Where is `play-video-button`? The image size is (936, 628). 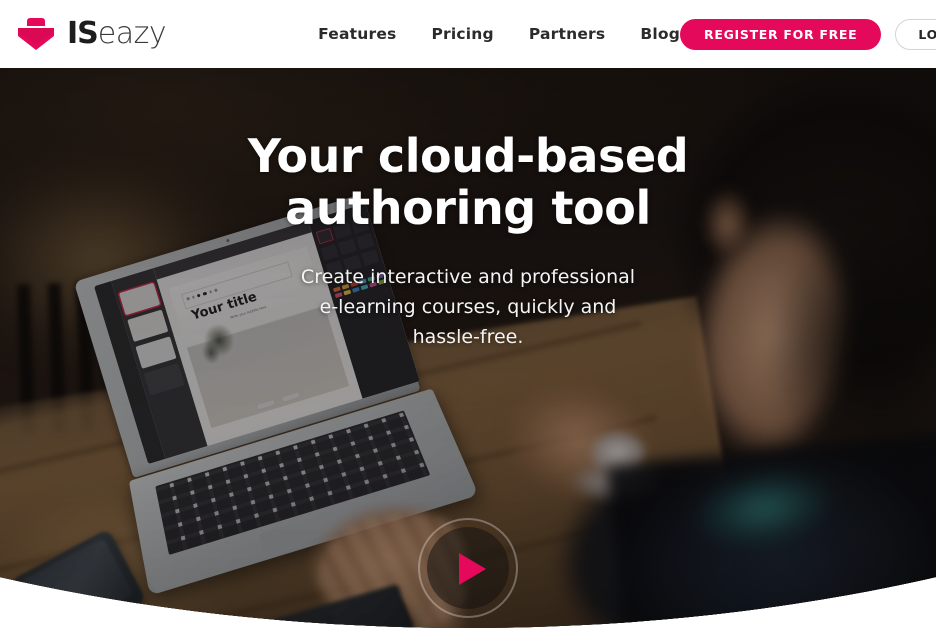 play-video-button is located at coordinates (468, 568).